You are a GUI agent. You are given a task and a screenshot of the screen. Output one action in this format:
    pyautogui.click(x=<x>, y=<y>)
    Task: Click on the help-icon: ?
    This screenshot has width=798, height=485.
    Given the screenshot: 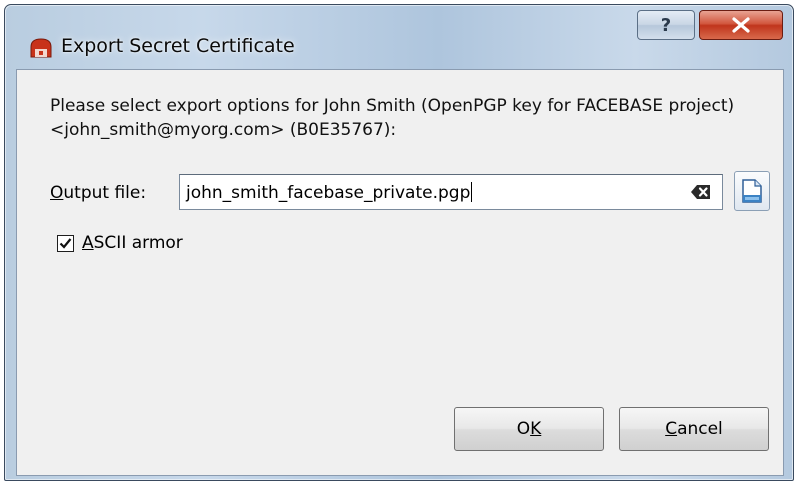 What is the action you would take?
    pyautogui.click(x=666, y=25)
    